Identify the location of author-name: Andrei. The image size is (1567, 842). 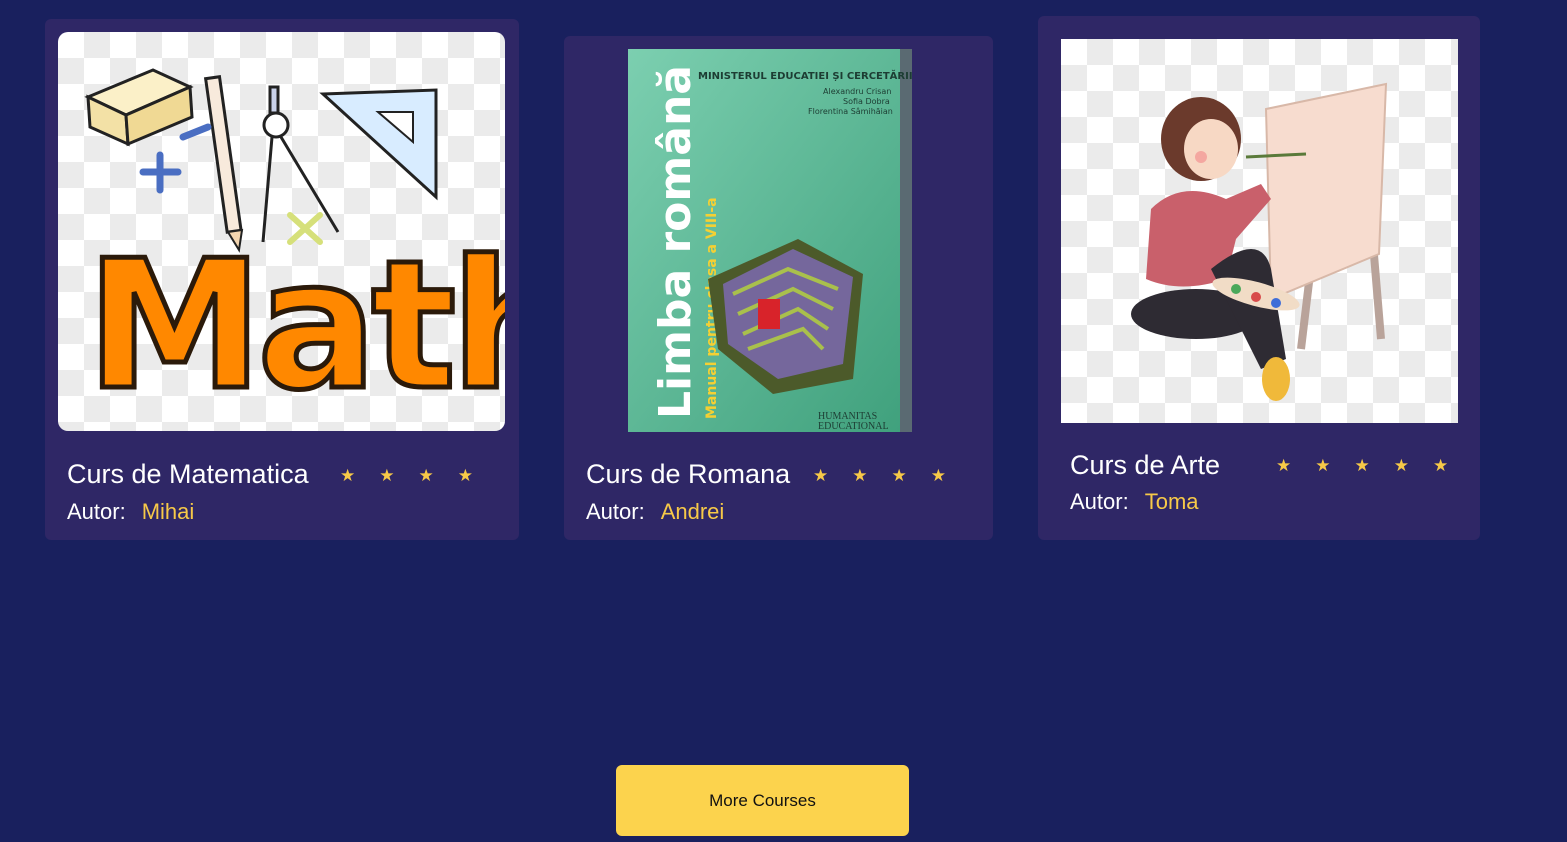
(692, 511).